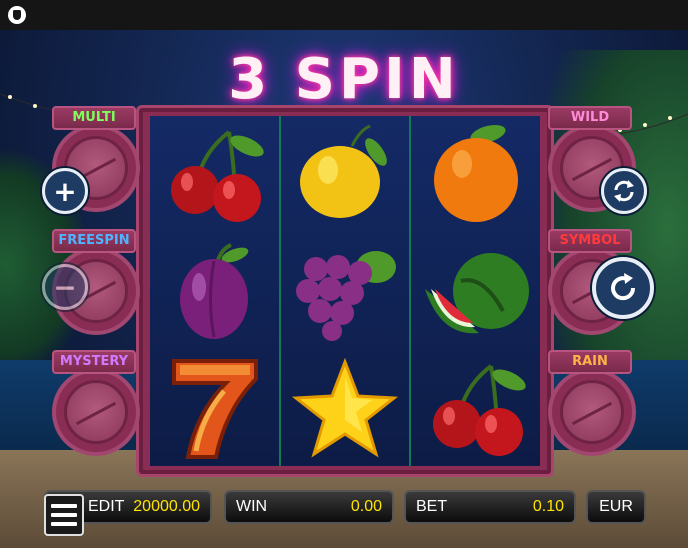 This screenshot has width=688, height=548. Describe the element at coordinates (94, 362) in the screenshot. I see `mystery-label: MYSTERY` at that location.